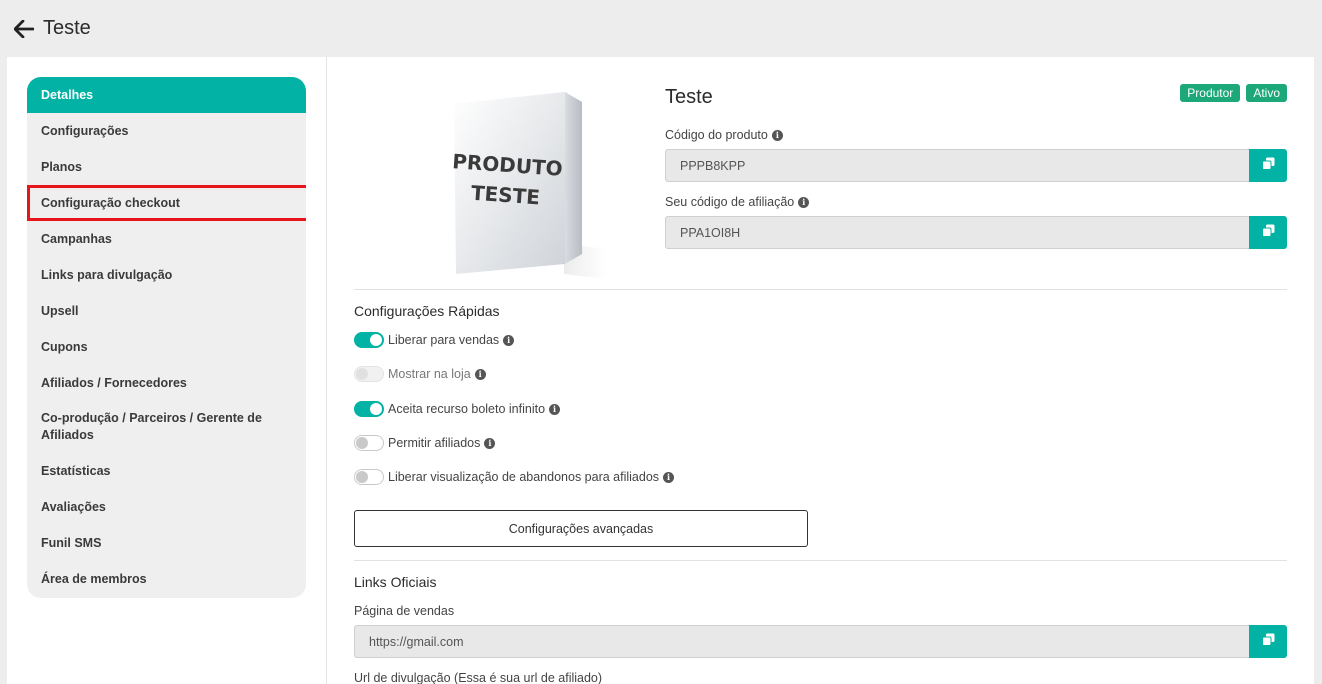  What do you see at coordinates (369, 477) in the screenshot?
I see `abandonos-afiliados-toggle` at bounding box center [369, 477].